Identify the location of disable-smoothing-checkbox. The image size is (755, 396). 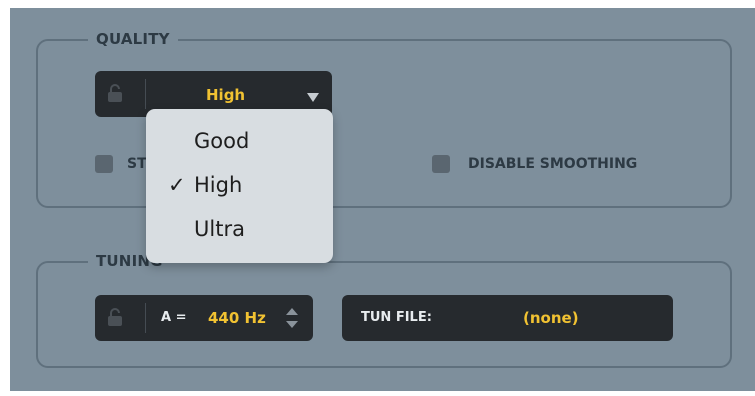
(441, 164).